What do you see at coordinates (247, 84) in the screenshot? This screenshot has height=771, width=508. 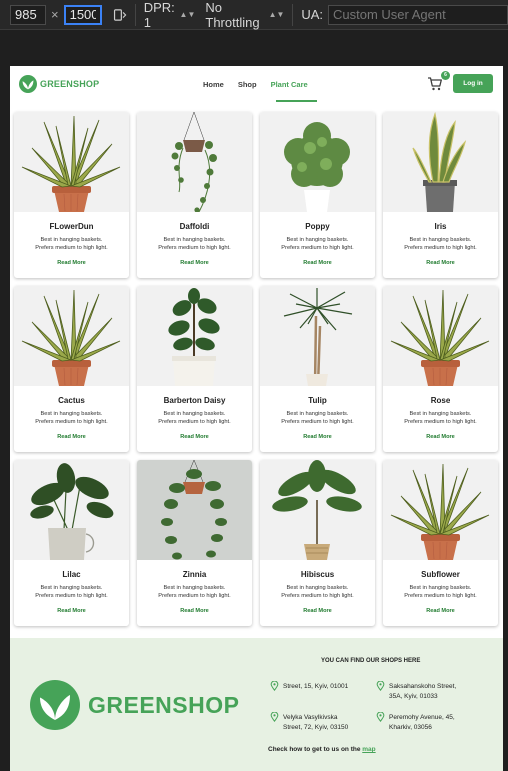 I see `menu-item-shop: Shop` at bounding box center [247, 84].